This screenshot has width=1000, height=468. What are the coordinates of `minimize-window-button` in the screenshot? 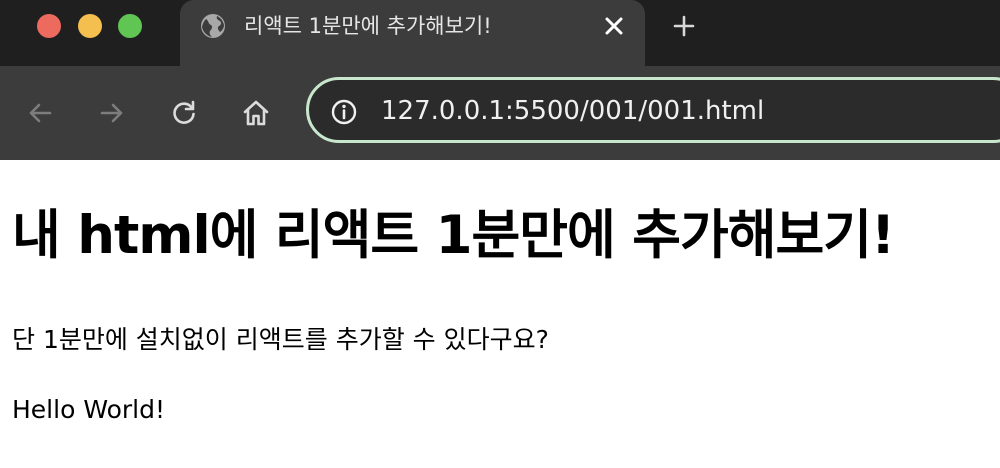 It's located at (90, 26).